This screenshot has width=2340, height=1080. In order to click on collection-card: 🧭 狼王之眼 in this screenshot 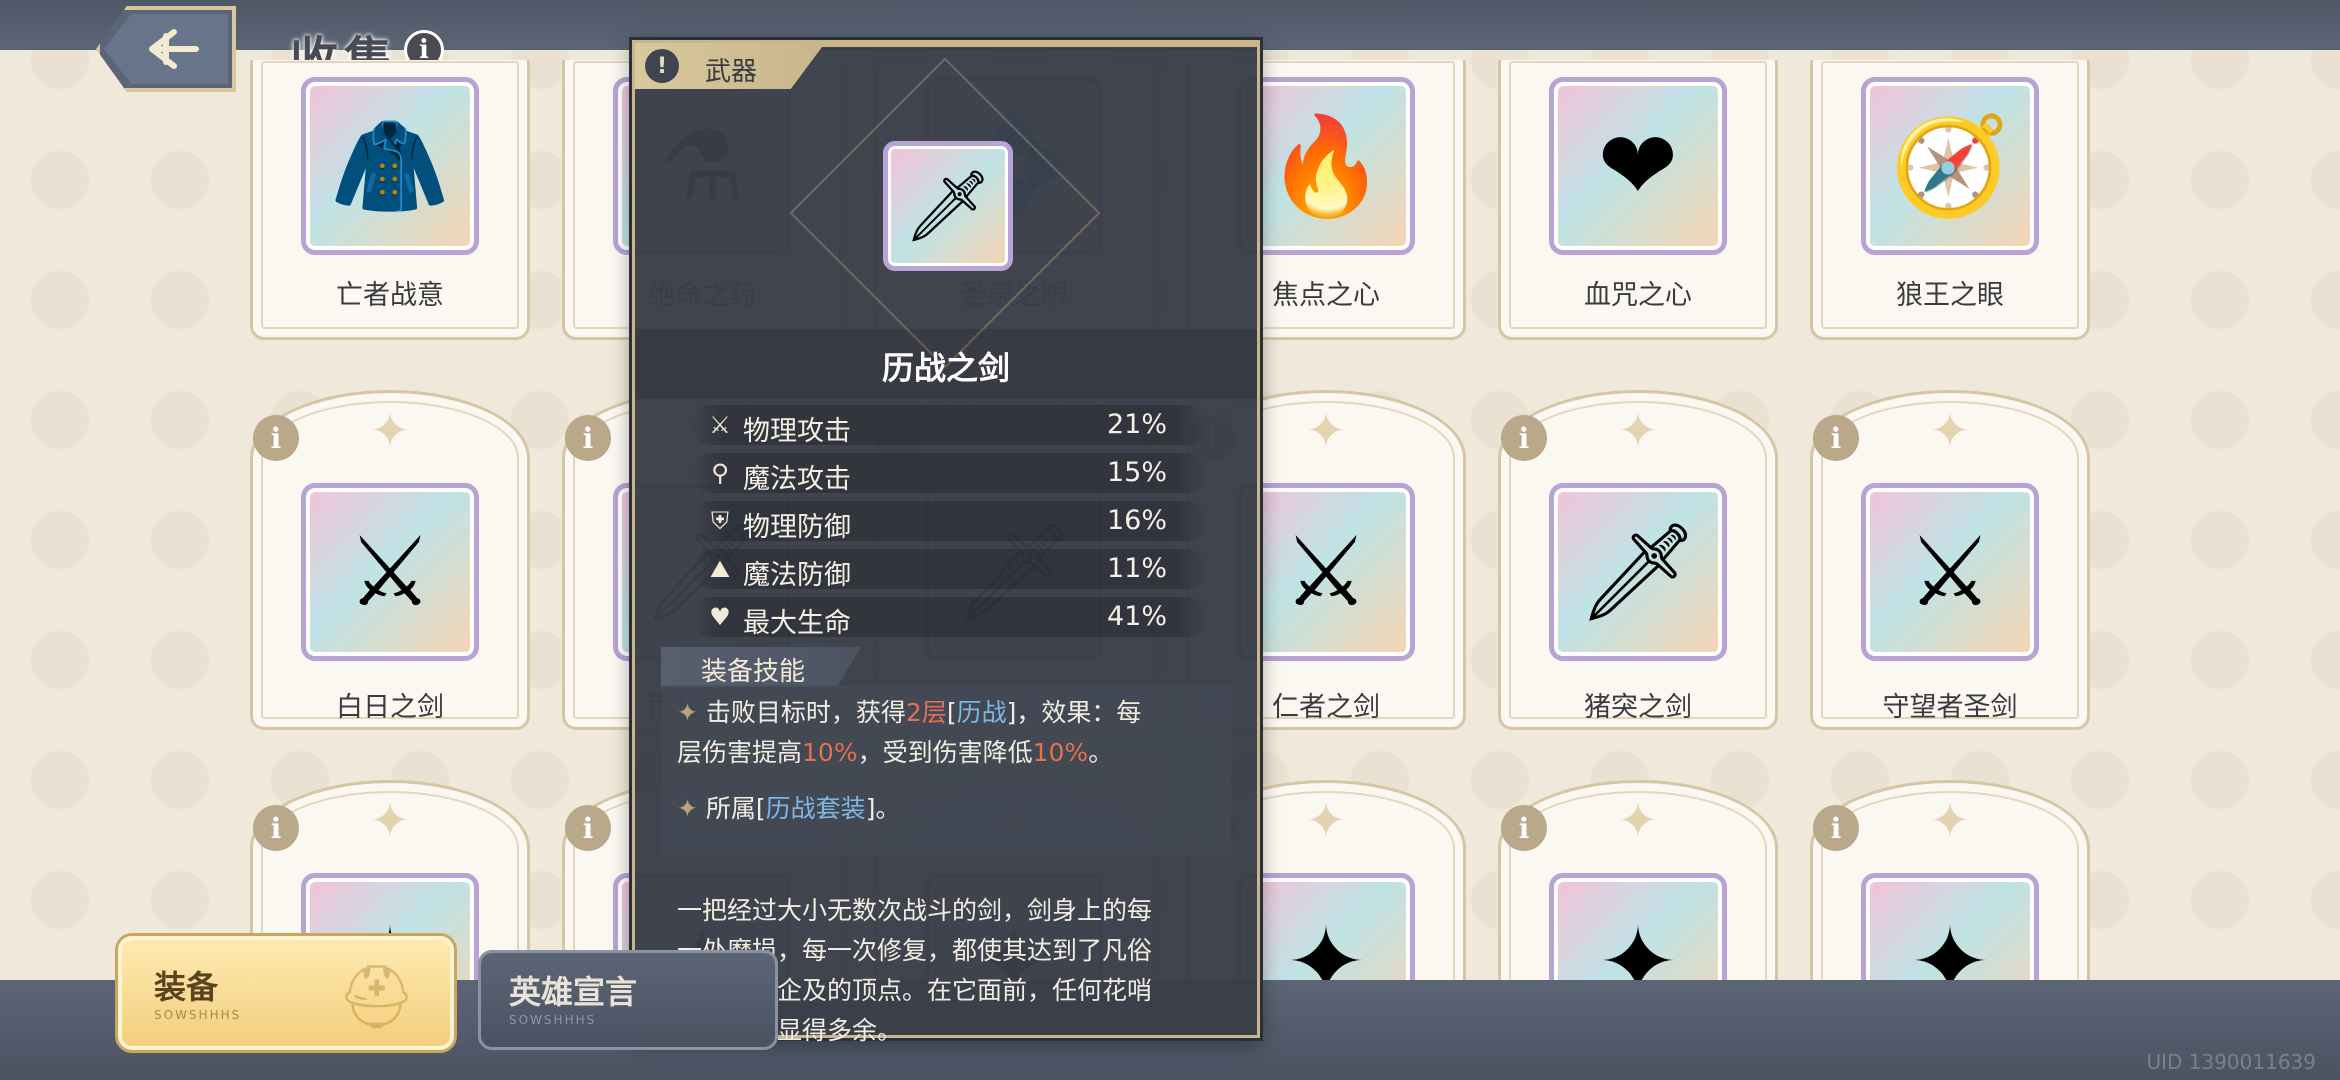, I will do `click(1950, 200)`.